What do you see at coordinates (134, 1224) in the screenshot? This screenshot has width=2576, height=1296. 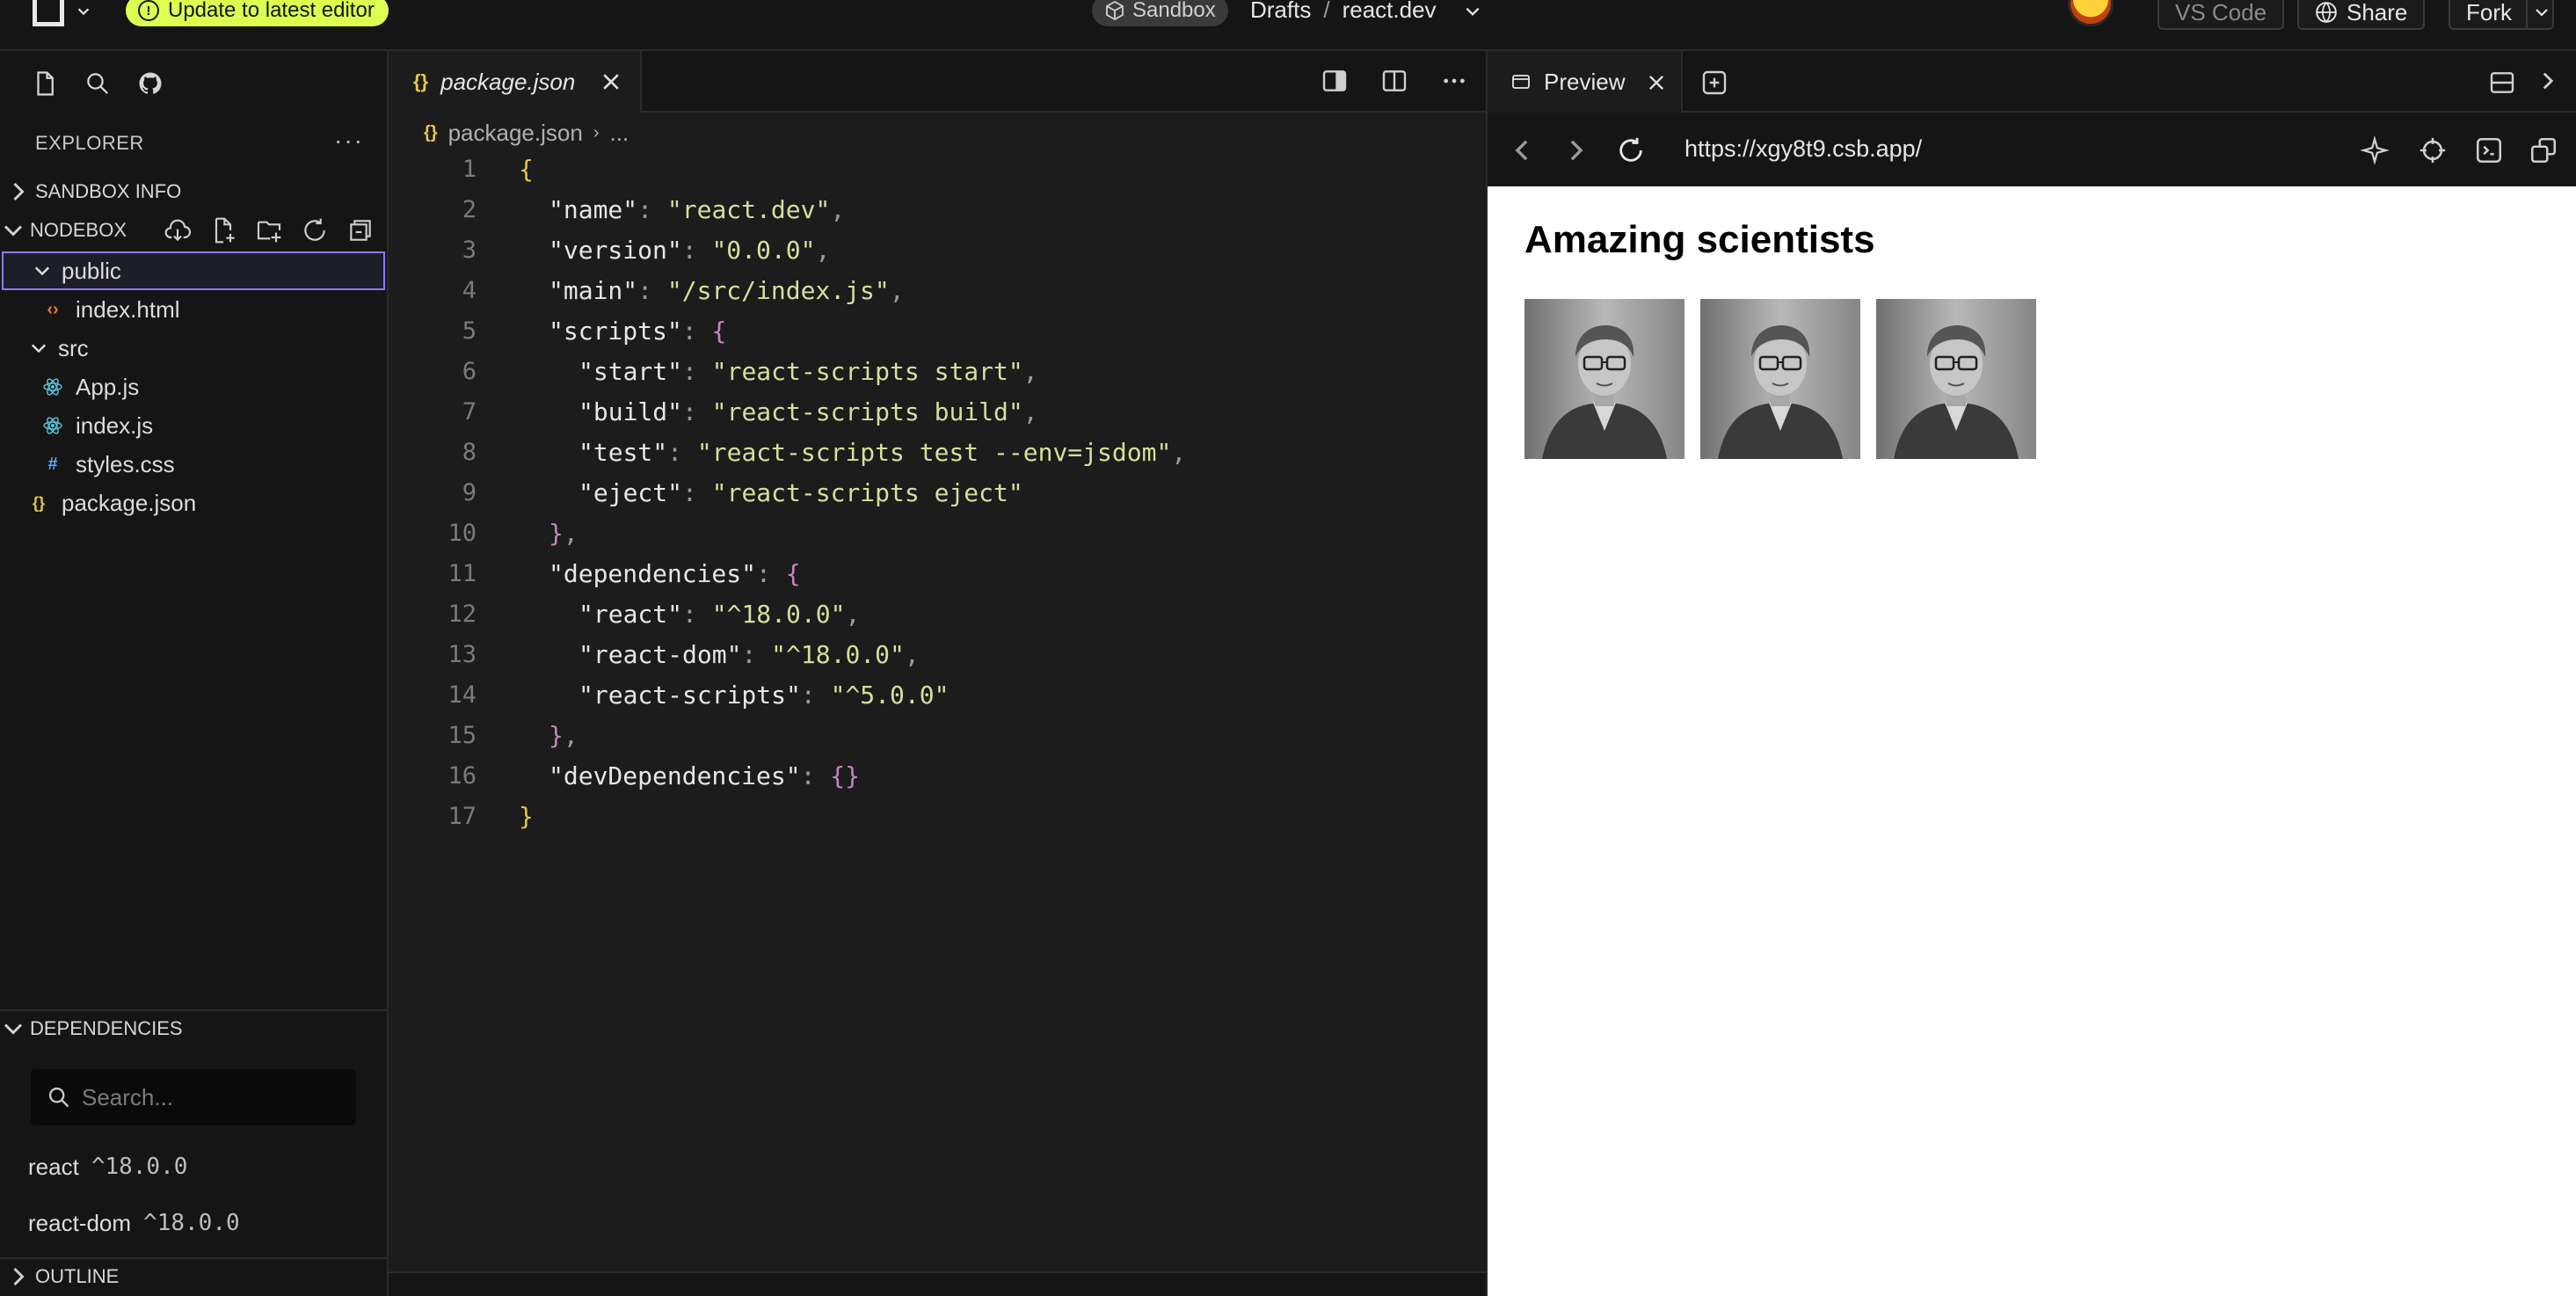 I see `dependency-item: react-dom ^18.0.0` at bounding box center [134, 1224].